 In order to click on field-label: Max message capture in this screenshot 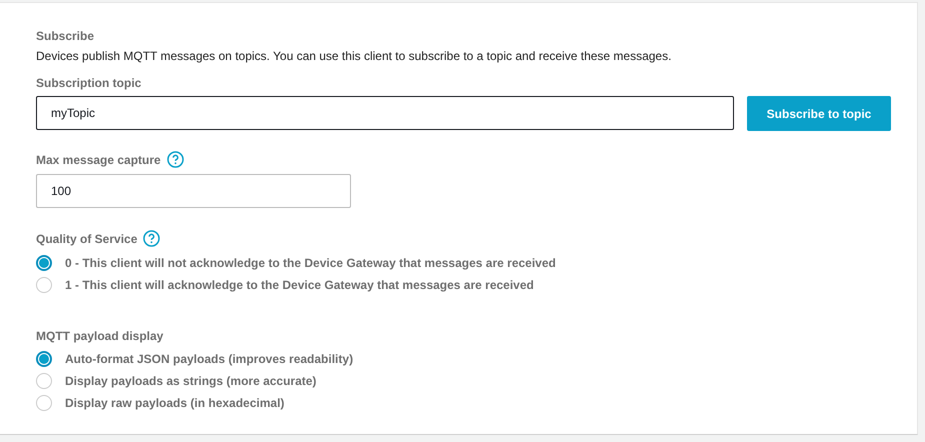, I will do `click(98, 159)`.